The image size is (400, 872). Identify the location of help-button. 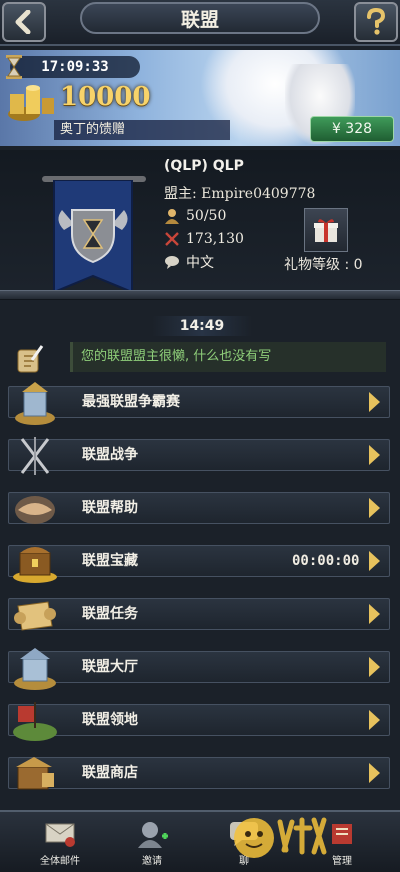
(376, 22).